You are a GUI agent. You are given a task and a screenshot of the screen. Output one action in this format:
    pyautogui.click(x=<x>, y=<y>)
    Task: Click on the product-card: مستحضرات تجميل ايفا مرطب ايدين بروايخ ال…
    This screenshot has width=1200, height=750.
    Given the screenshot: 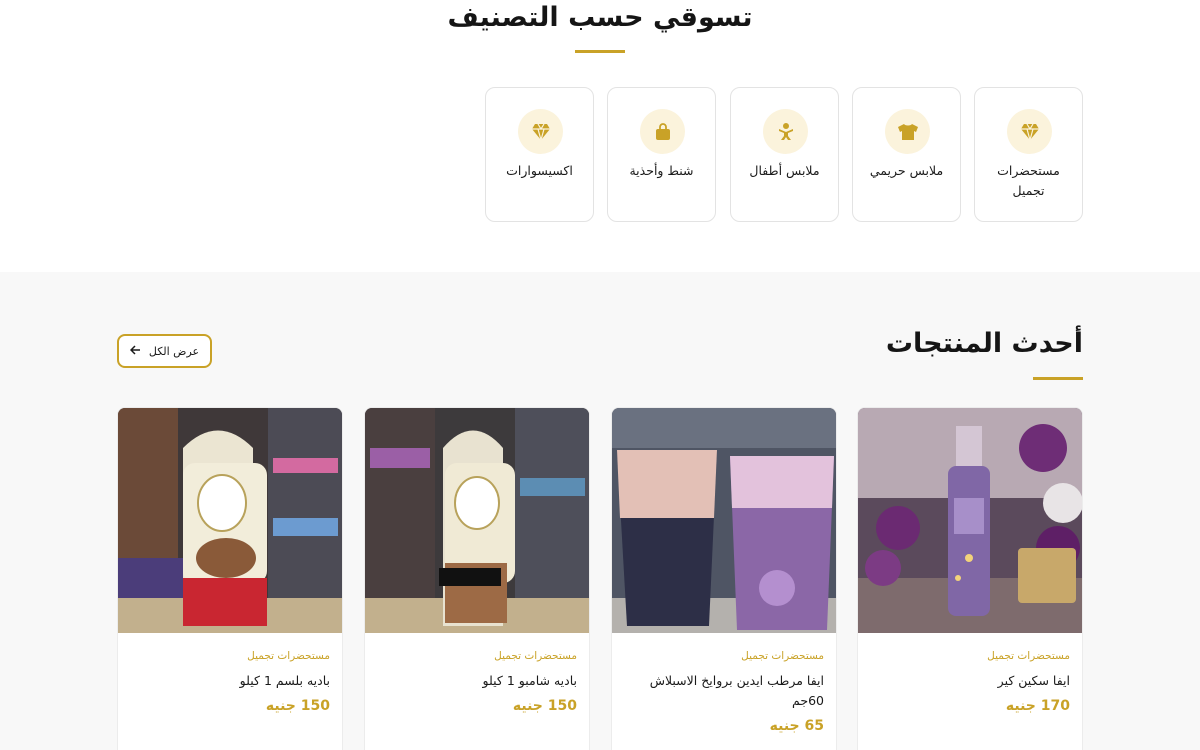 What is the action you would take?
    pyautogui.click(x=724, y=578)
    